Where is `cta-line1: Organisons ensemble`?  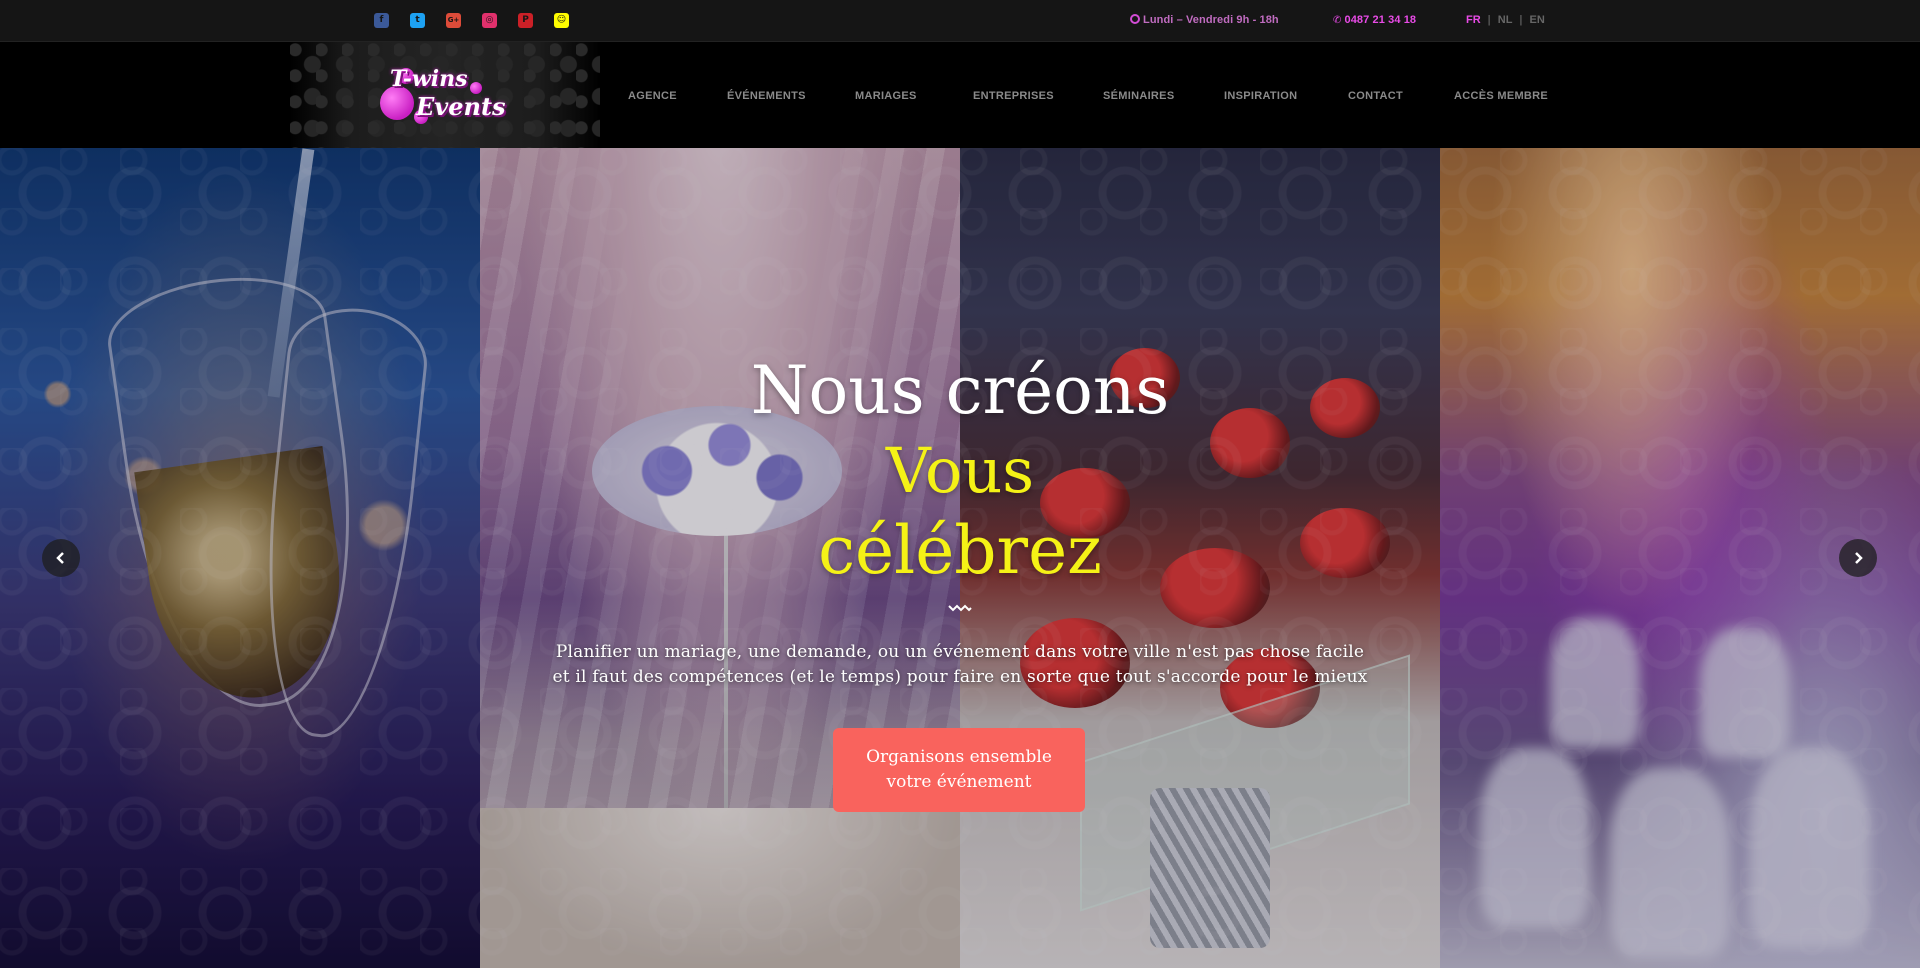 cta-line1: Organisons ensemble is located at coordinates (959, 757).